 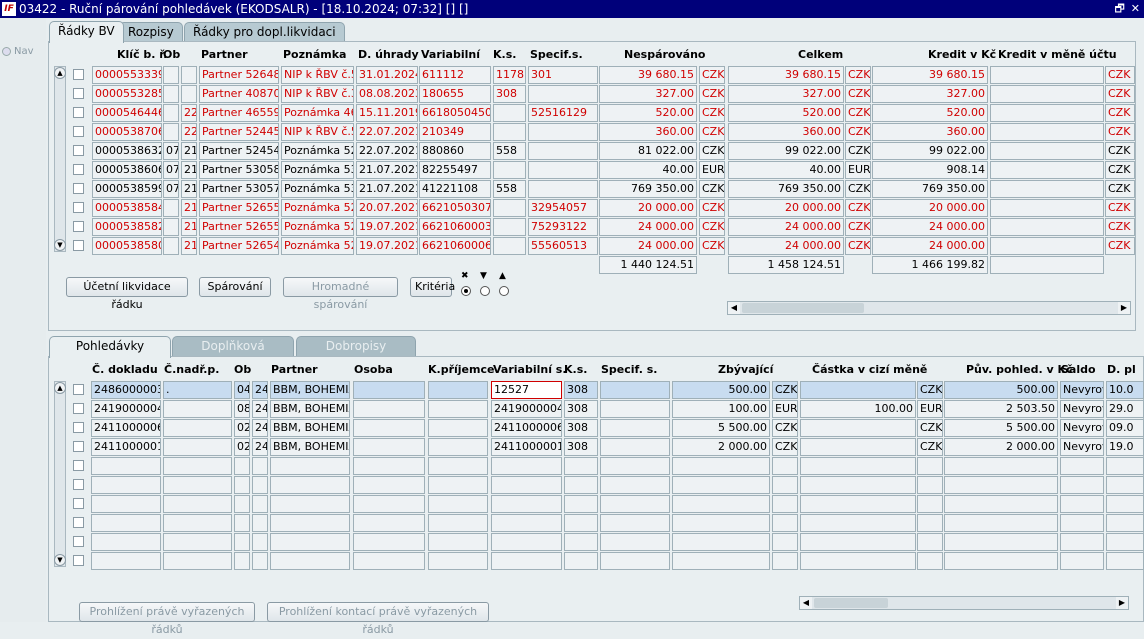 I want to click on ob1-cell: 02, so click(x=242, y=447).